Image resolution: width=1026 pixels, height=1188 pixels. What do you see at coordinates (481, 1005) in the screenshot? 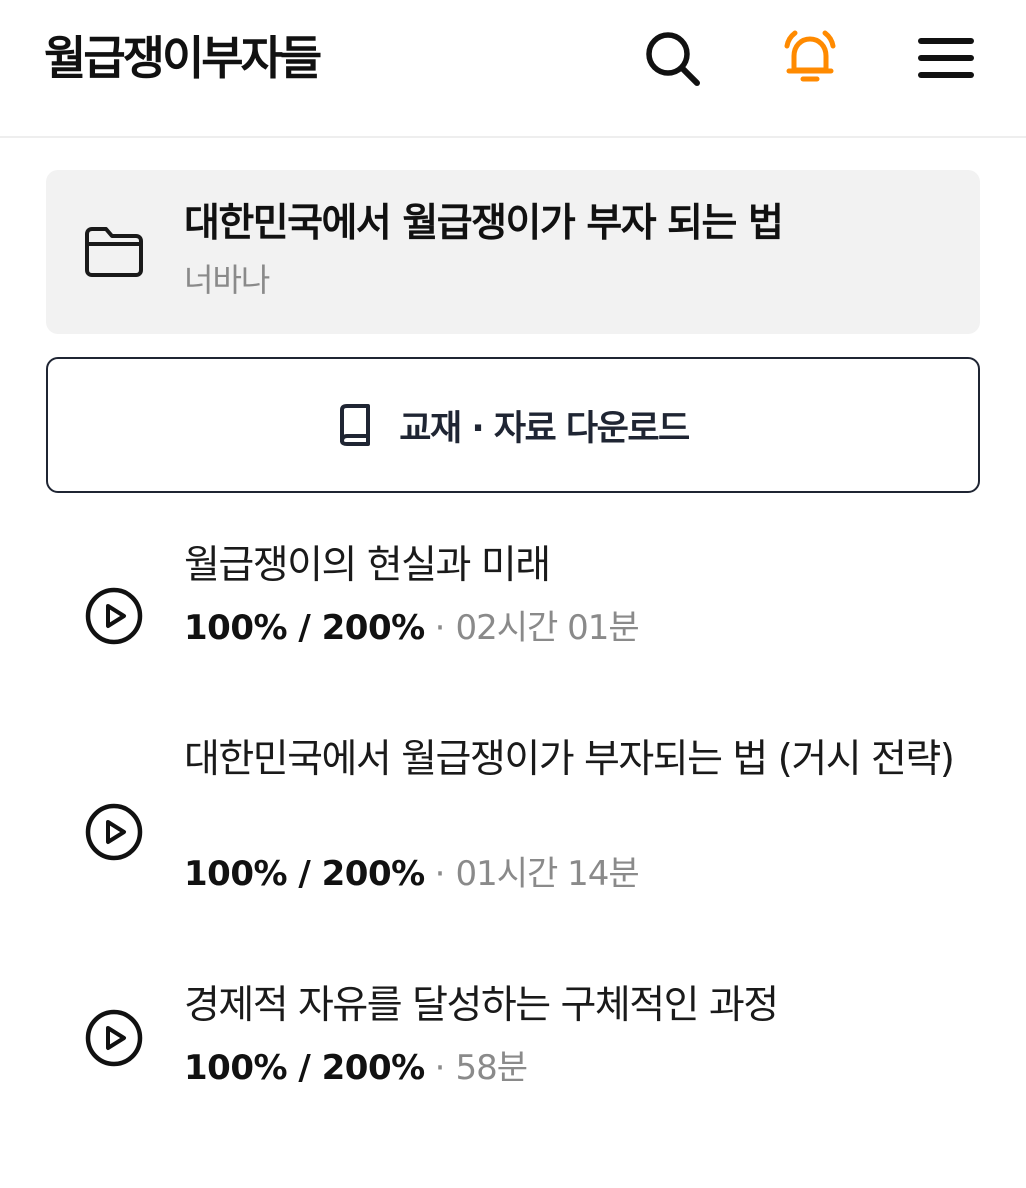
I see `lesson-title: 경제적 자유를 달성하는 구체적인 과정` at bounding box center [481, 1005].